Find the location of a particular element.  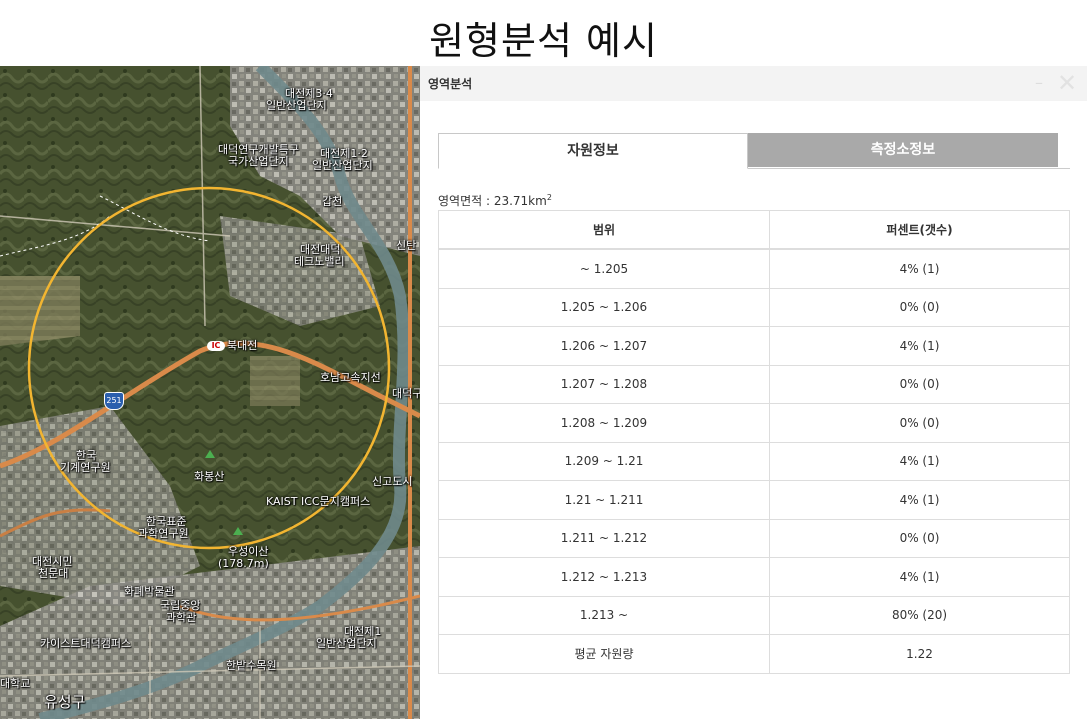

tab-station-info: 측정소정보 is located at coordinates (903, 150).